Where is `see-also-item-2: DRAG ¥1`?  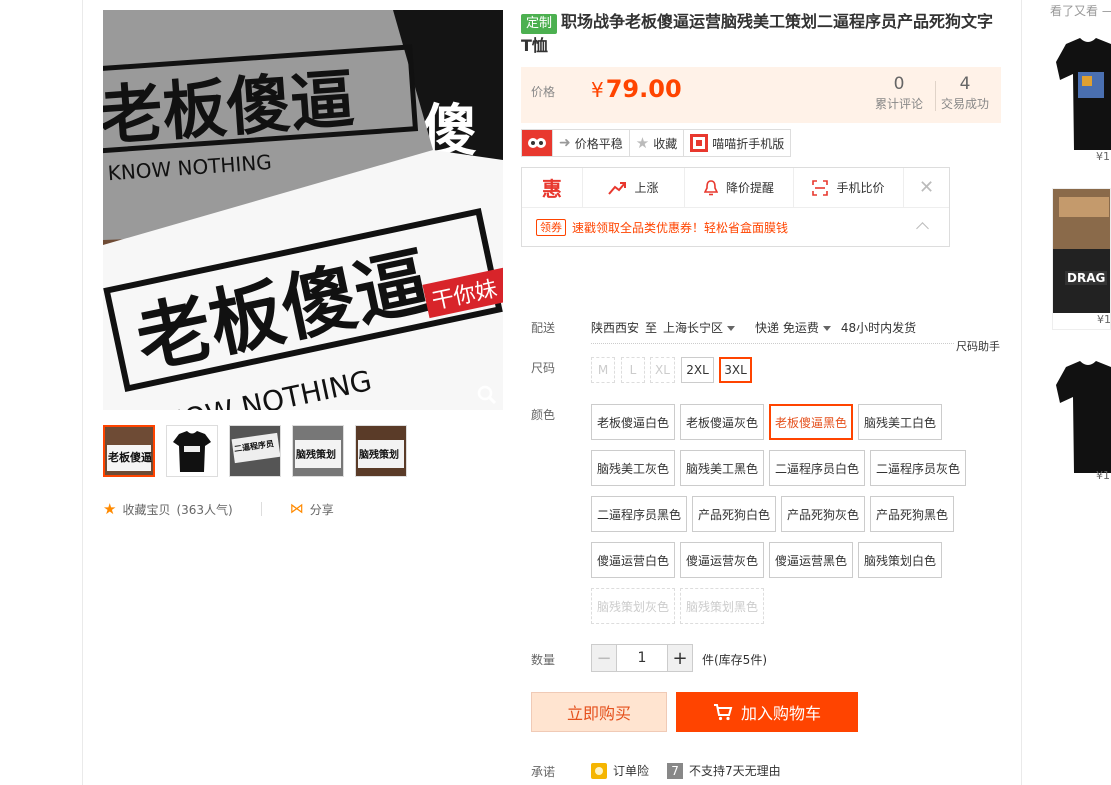
see-also-item-2: DRAG ¥1 is located at coordinates (1081, 259).